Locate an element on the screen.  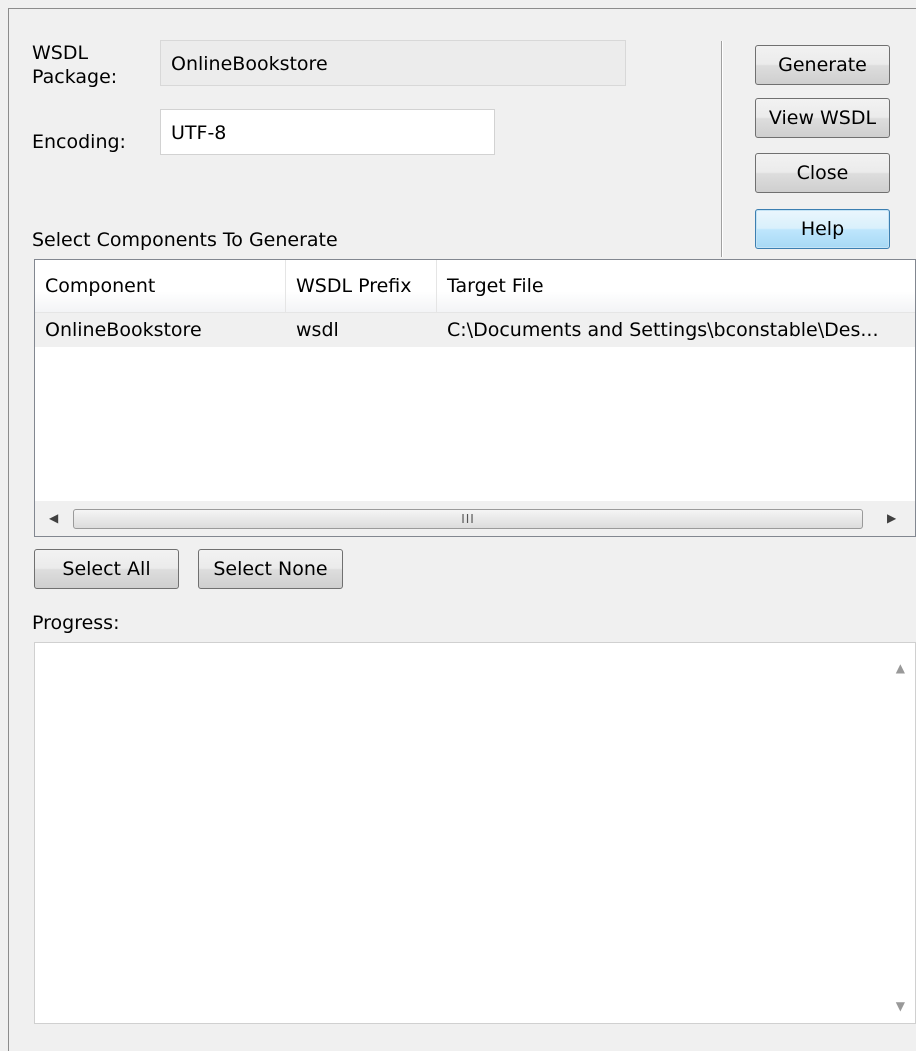
wsdl-package-label: WSDL Package: is located at coordinates (75, 65).